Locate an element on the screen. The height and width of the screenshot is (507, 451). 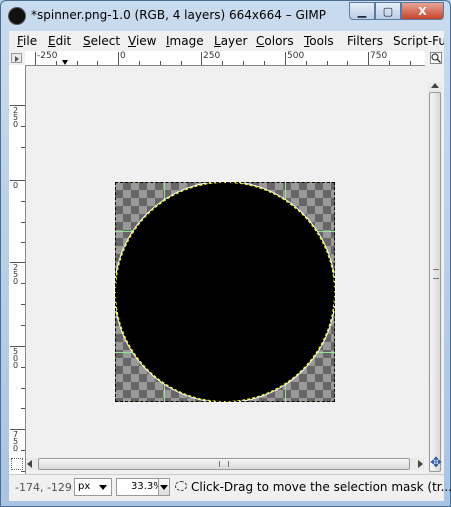
vertical-ruler: 2 5 0 0 2 5 0 5 0 0 7 5 0 is located at coordinates (17, 276).